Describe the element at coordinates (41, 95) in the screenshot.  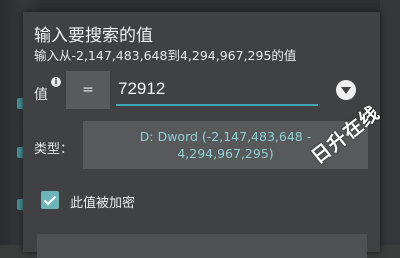
I see `value-label: 值` at that location.